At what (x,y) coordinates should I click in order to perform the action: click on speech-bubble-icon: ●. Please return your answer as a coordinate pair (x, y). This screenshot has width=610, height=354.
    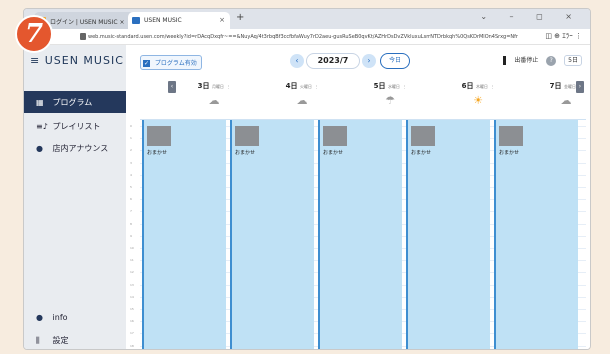
    Looking at the image, I should click on (39, 148).